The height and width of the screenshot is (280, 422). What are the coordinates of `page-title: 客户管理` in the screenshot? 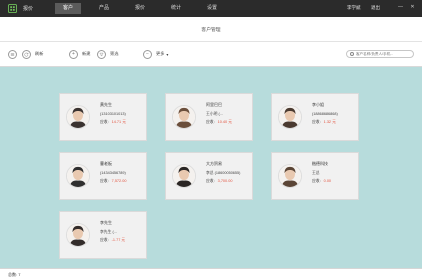 It's located at (211, 30).